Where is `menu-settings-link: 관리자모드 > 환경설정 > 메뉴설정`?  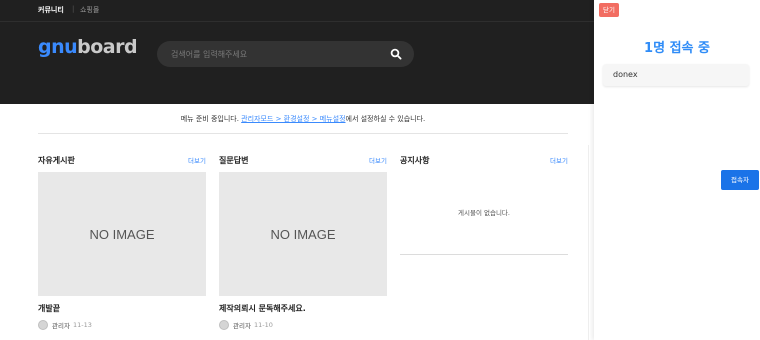 menu-settings-link: 관리자모드 > 환경설정 > 메뉴설정 is located at coordinates (293, 119).